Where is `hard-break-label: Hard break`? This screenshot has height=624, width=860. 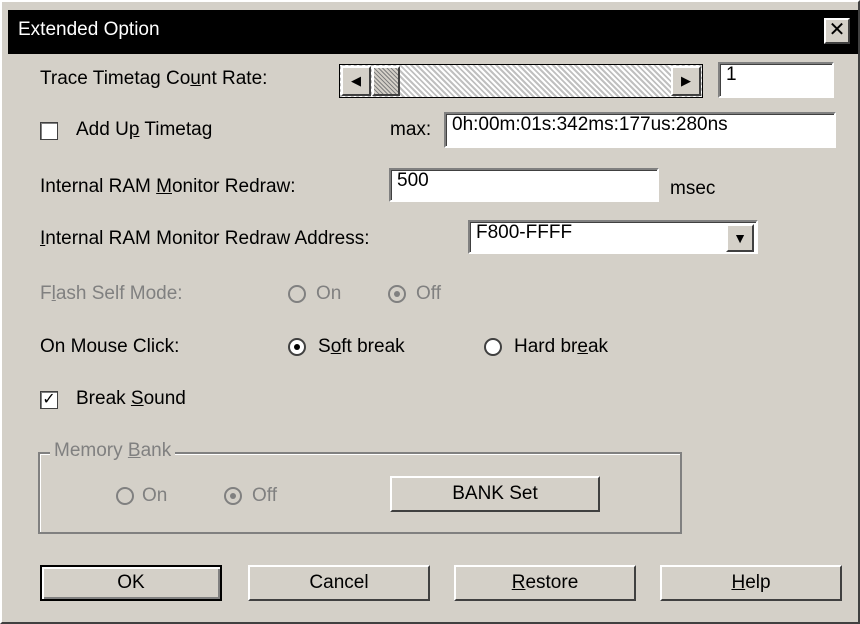
hard-break-label: Hard break is located at coordinates (561, 346).